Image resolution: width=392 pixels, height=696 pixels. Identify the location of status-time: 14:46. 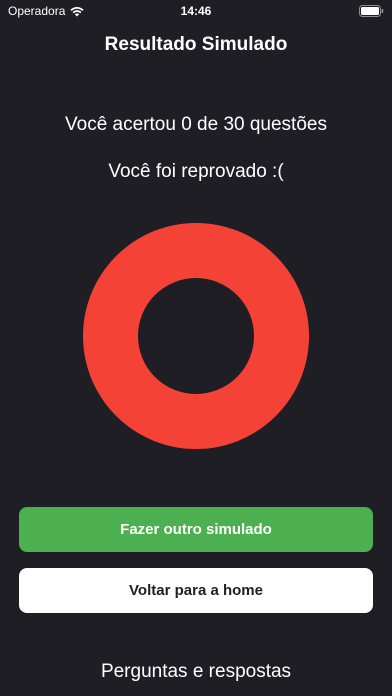
(196, 11).